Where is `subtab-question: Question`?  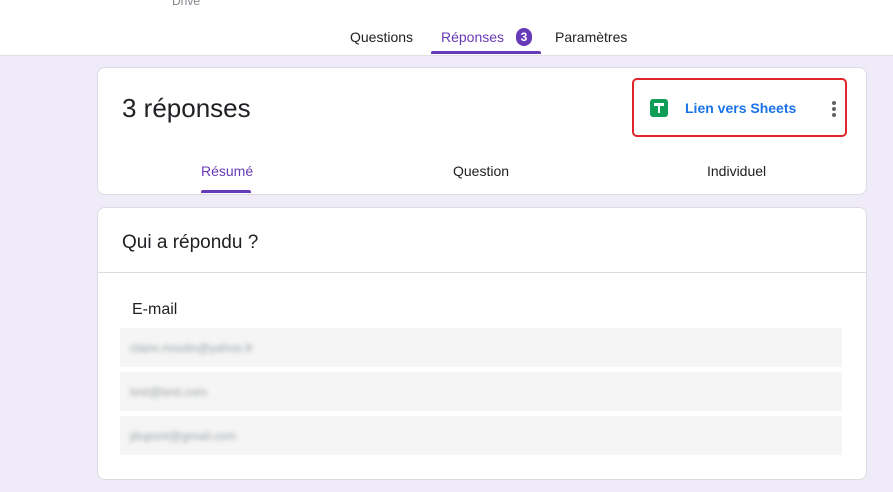
subtab-question: Question is located at coordinates (481, 171).